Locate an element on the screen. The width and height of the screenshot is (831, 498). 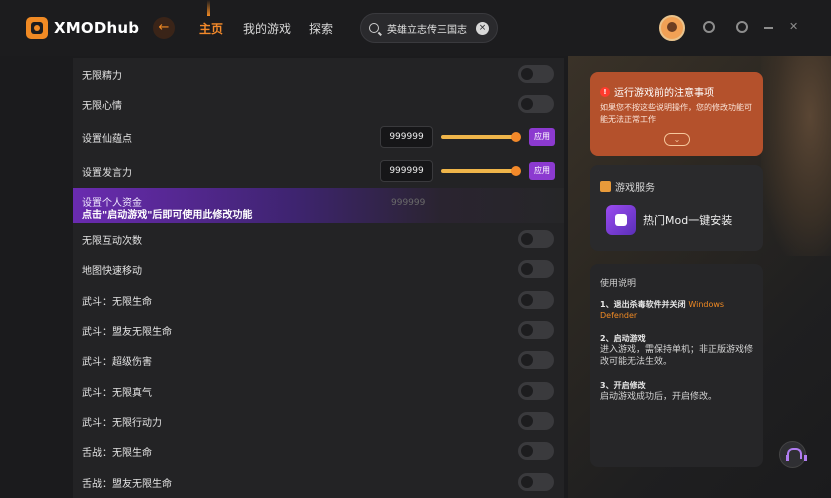
list-item: 舌战：无限生命 is located at coordinates (318, 451).